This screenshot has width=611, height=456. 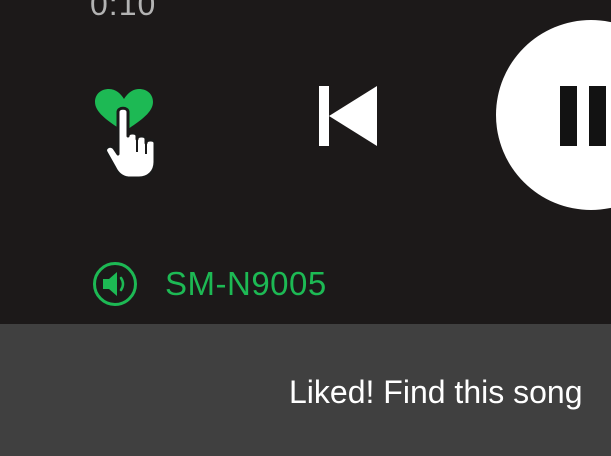 I want to click on hand-pointer-icon, so click(x=130, y=143).